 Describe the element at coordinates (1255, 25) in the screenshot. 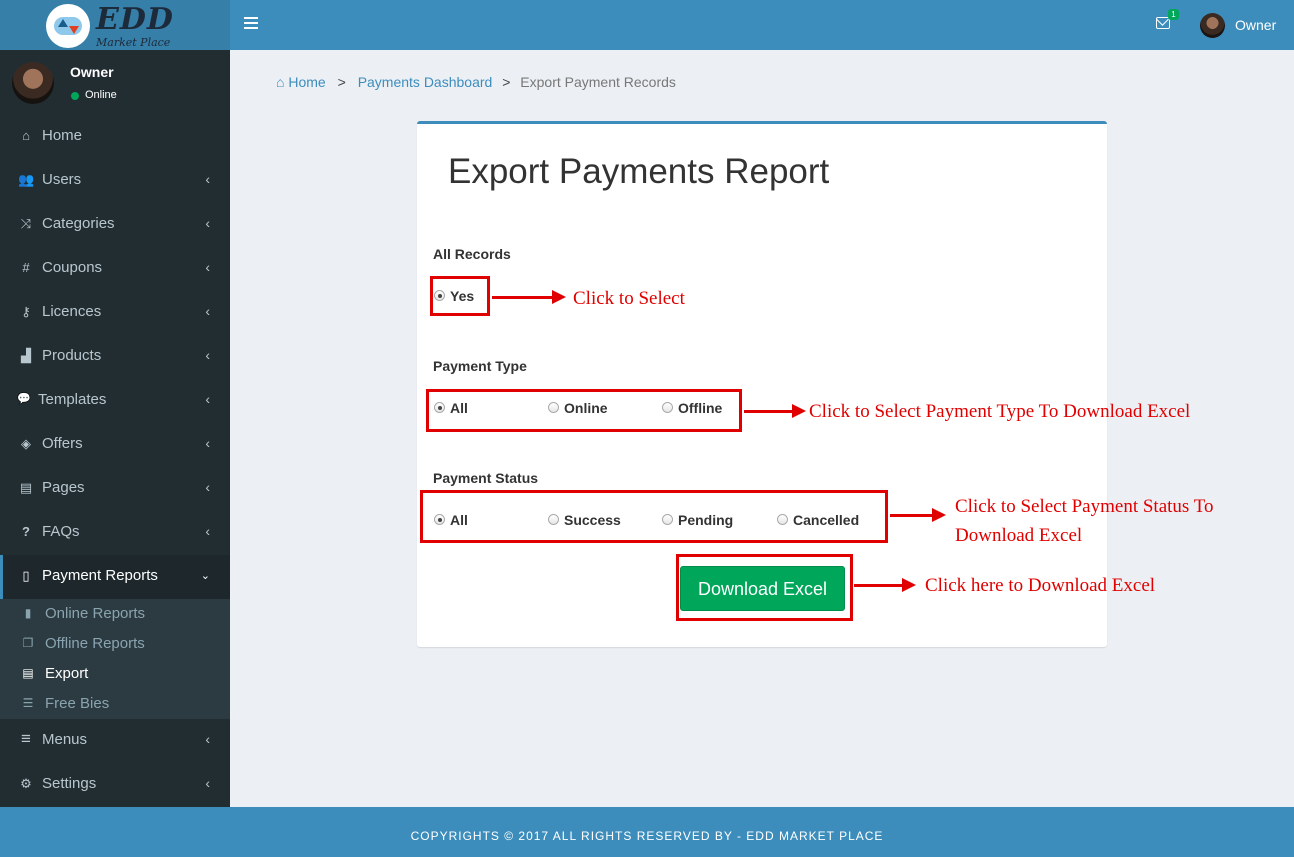

I see `header-user-name: Owner` at that location.